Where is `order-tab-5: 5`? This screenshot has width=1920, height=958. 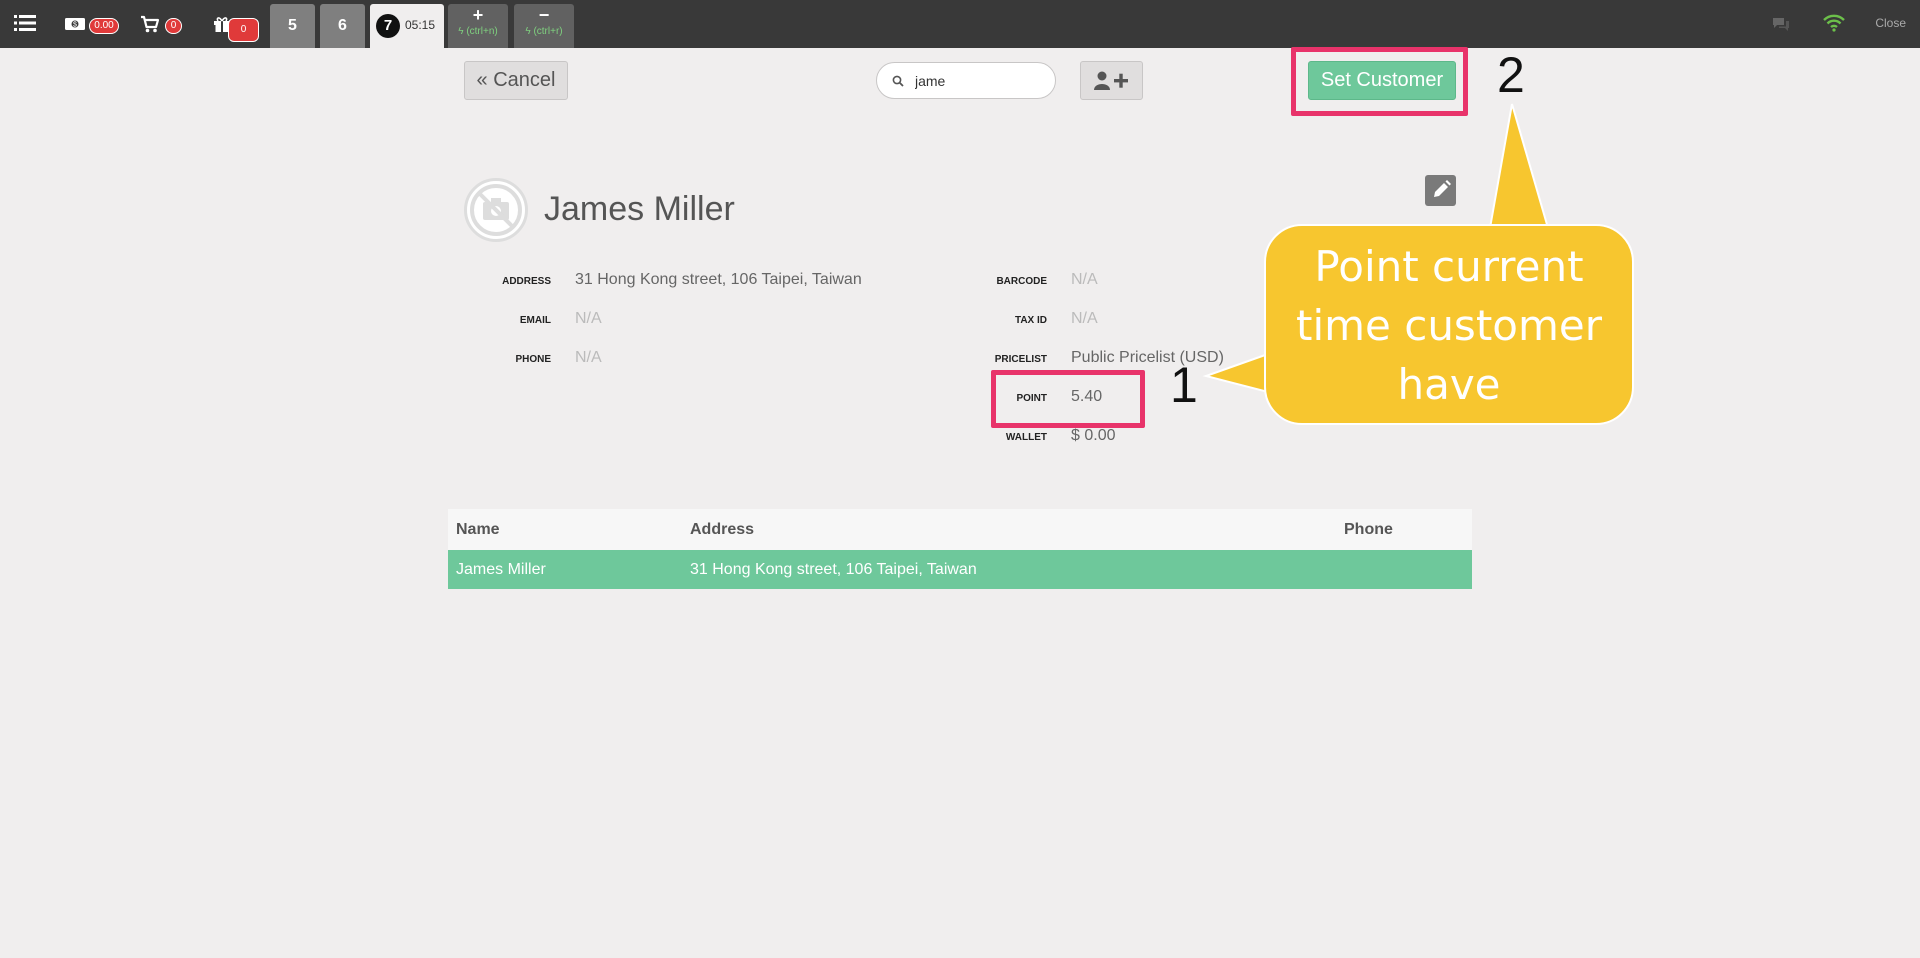 order-tab-5: 5 is located at coordinates (292, 26).